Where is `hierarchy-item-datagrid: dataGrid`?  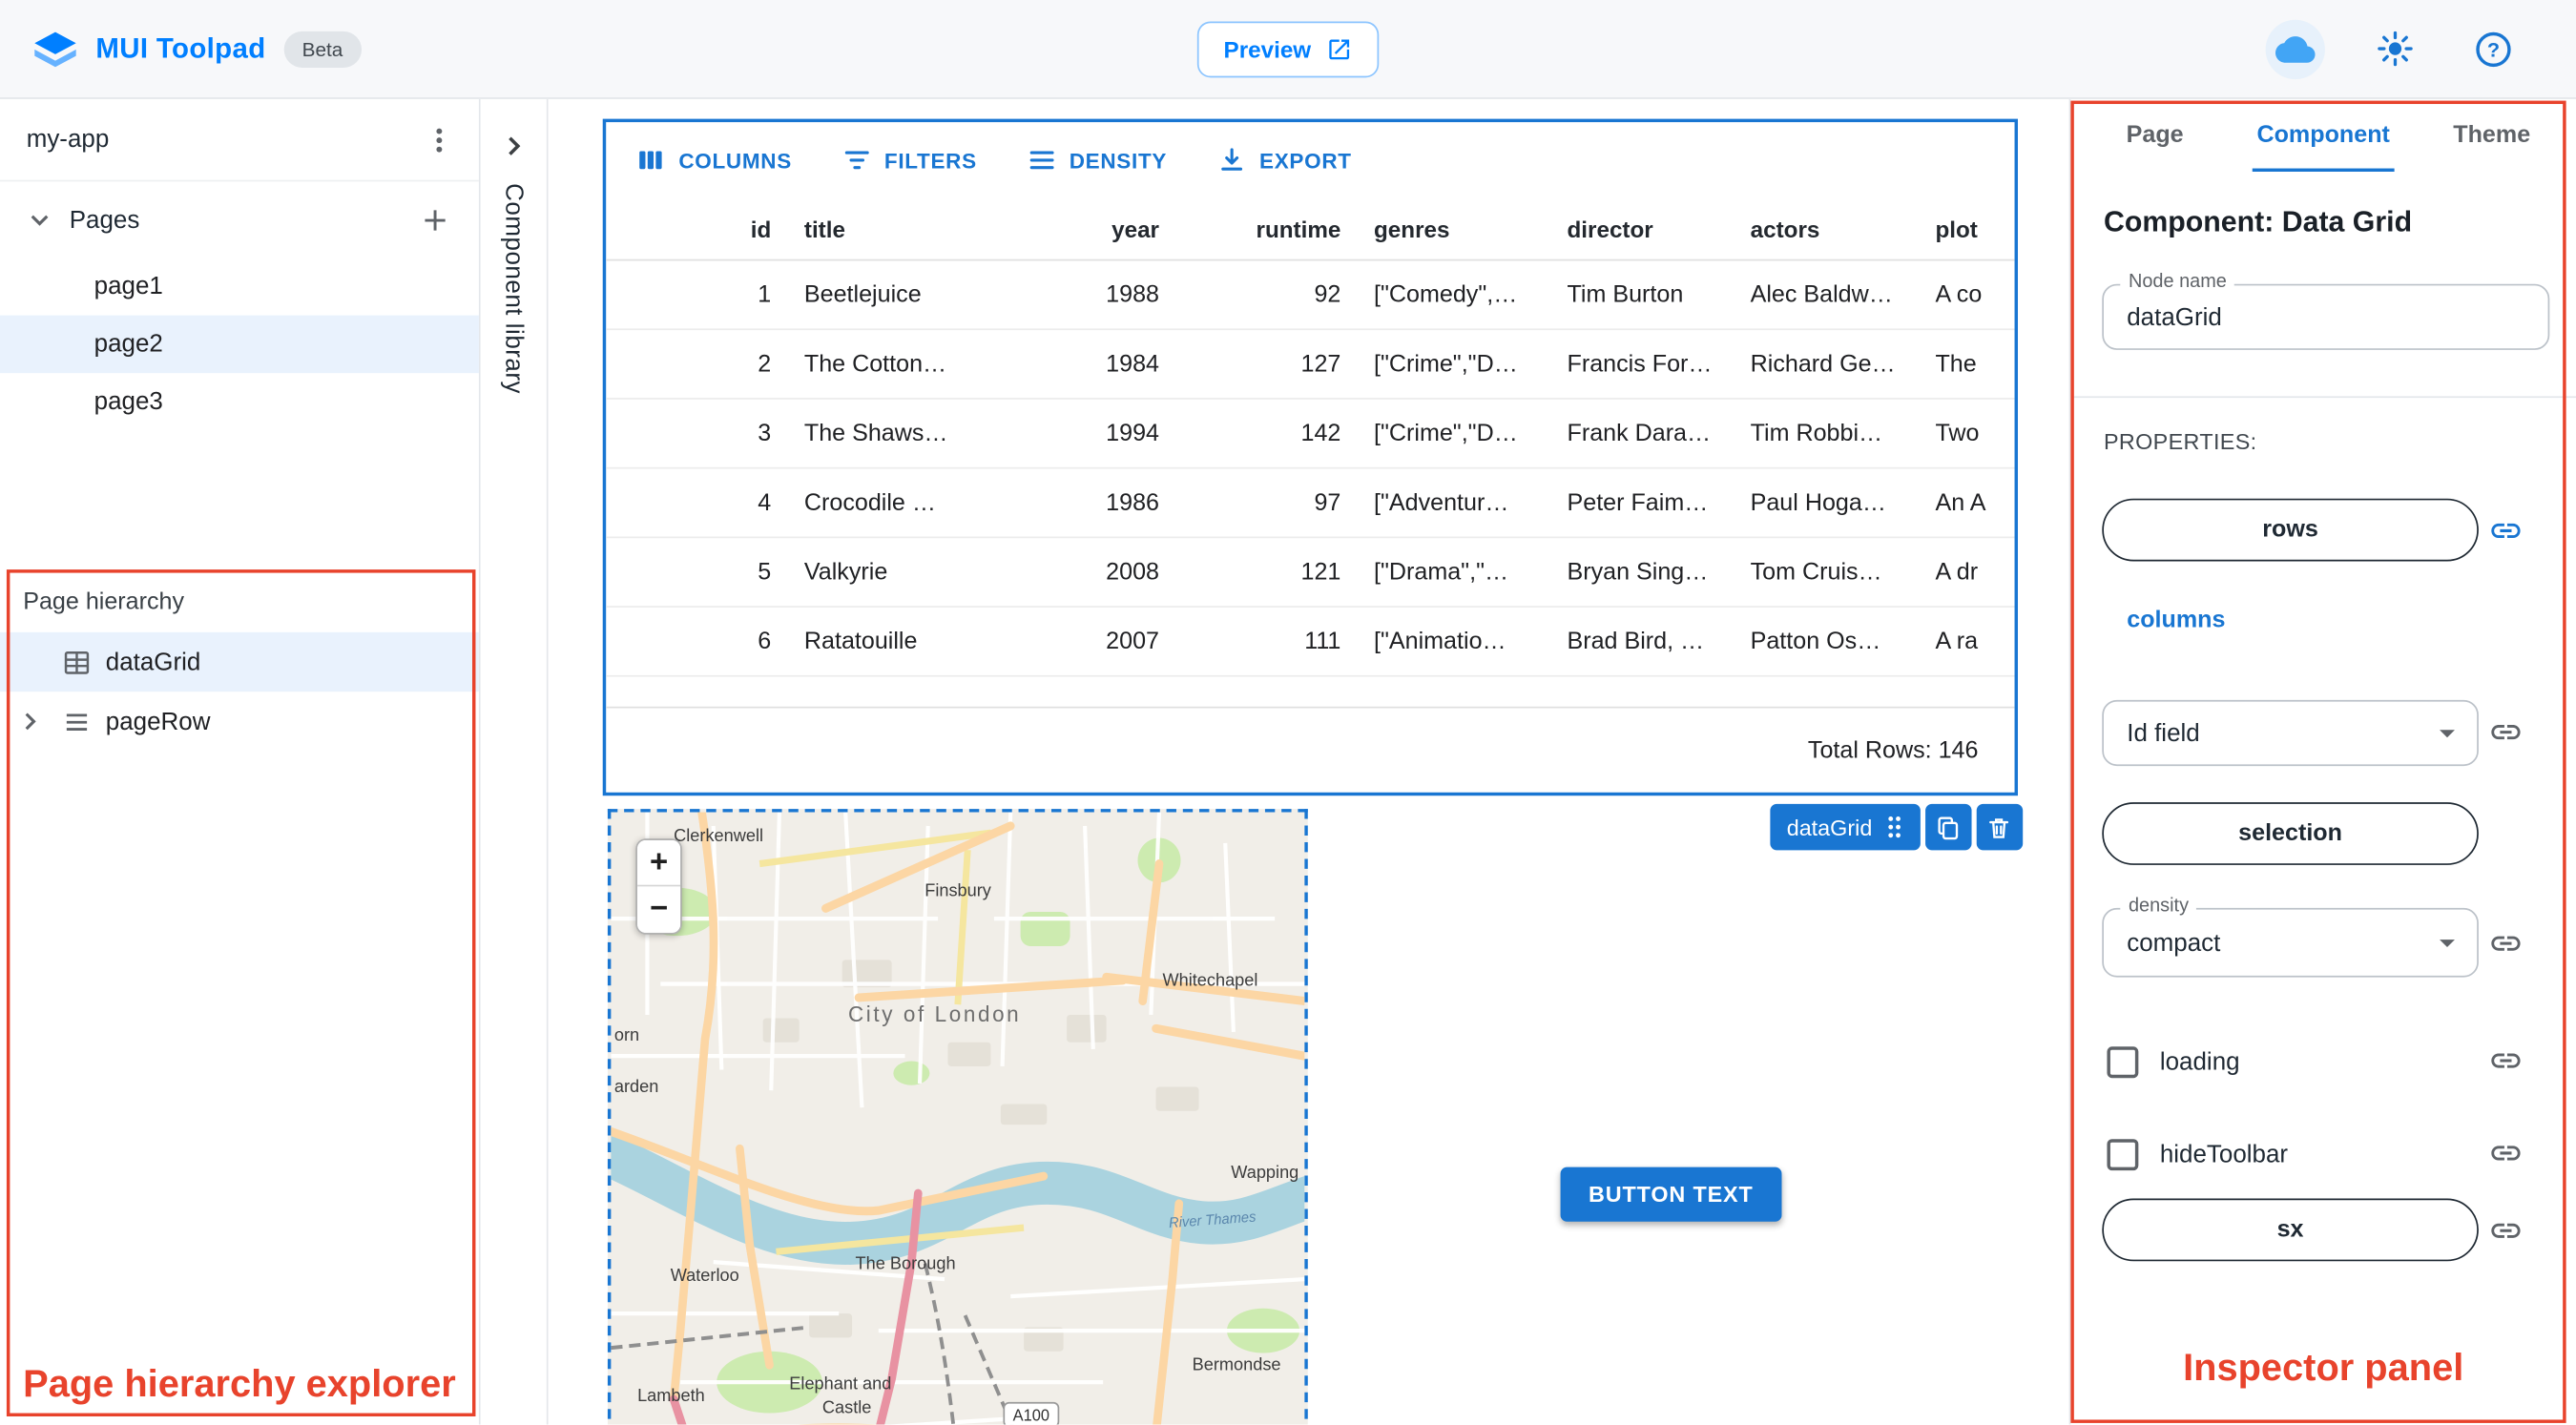 hierarchy-item-datagrid: dataGrid is located at coordinates (239, 661).